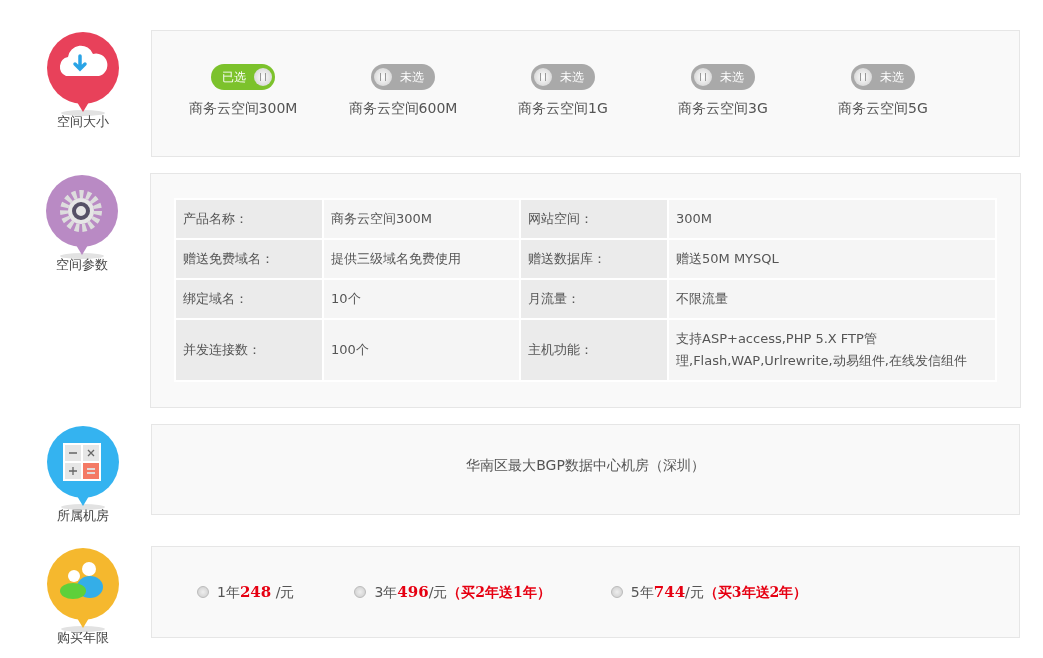 The width and height of the screenshot is (1043, 658). I want to click on table-cell: 并发连接数：, so click(249, 350).